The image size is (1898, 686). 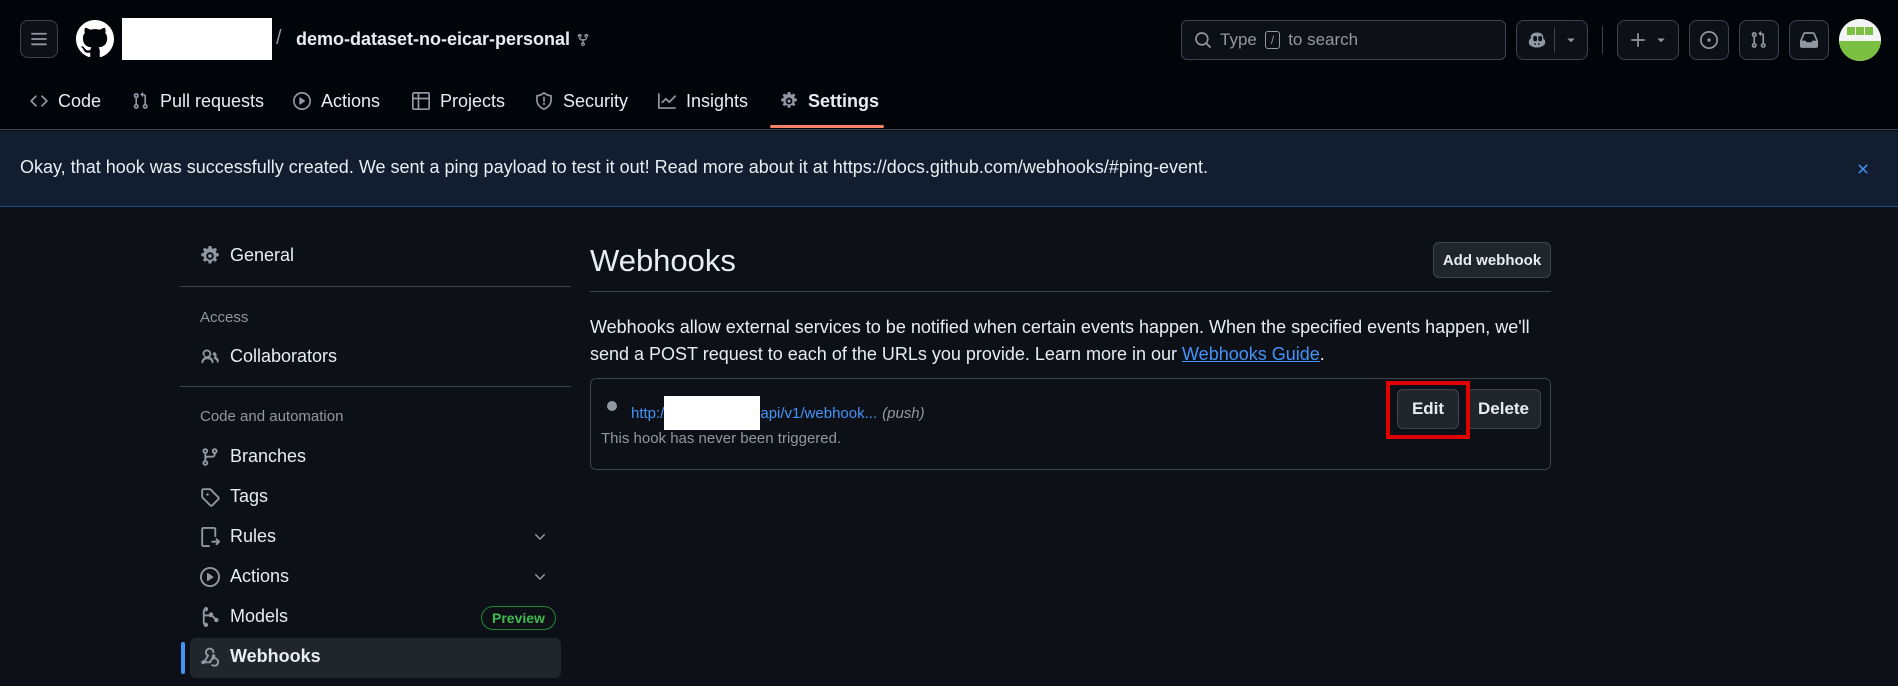 What do you see at coordinates (1552, 40) in the screenshot?
I see `copilot-button` at bounding box center [1552, 40].